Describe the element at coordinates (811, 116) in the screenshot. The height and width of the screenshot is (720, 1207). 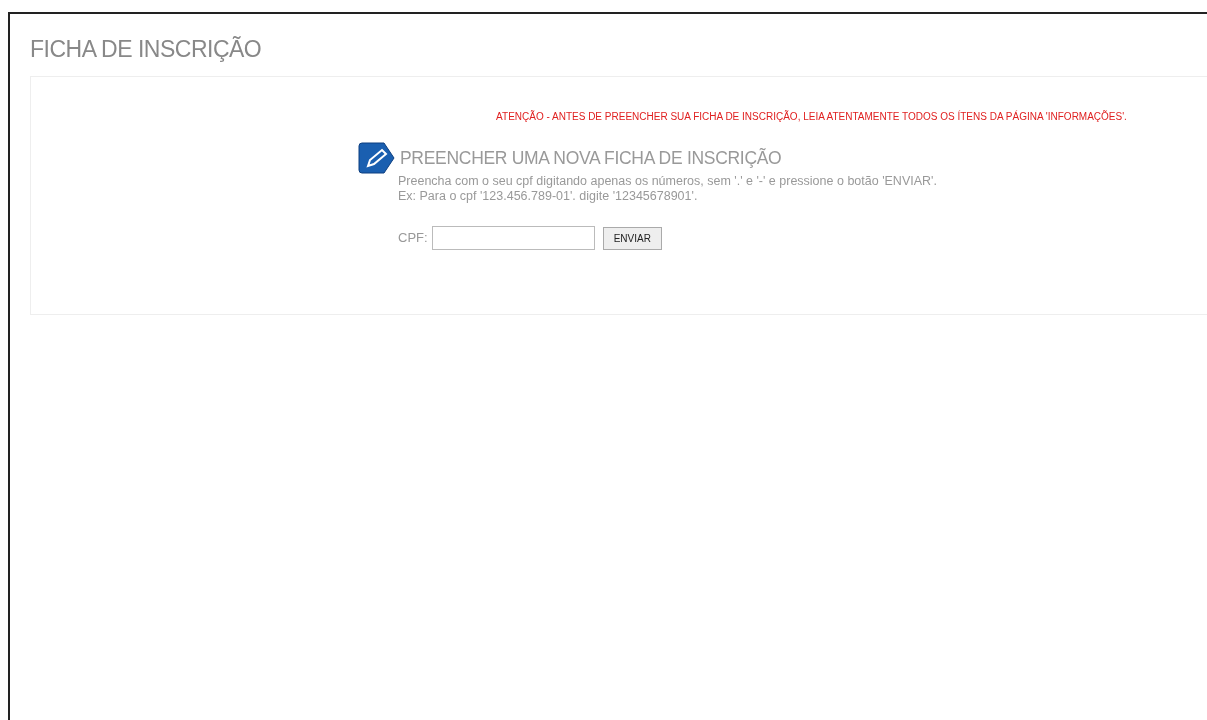
I see `warning-text: ATENÇÃO - ANTES DE PREENCHER SUA FICHA DE INSCRIÇÃO, LEIA ATENTAMENTE TODOS OS ÍTENS DA PÁGINA 'INFORMAÇÕES'.` at that location.